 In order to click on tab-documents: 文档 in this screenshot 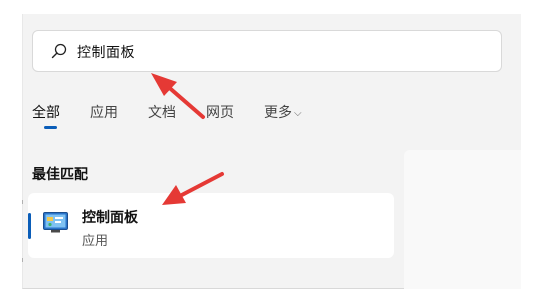, I will do `click(162, 112)`.